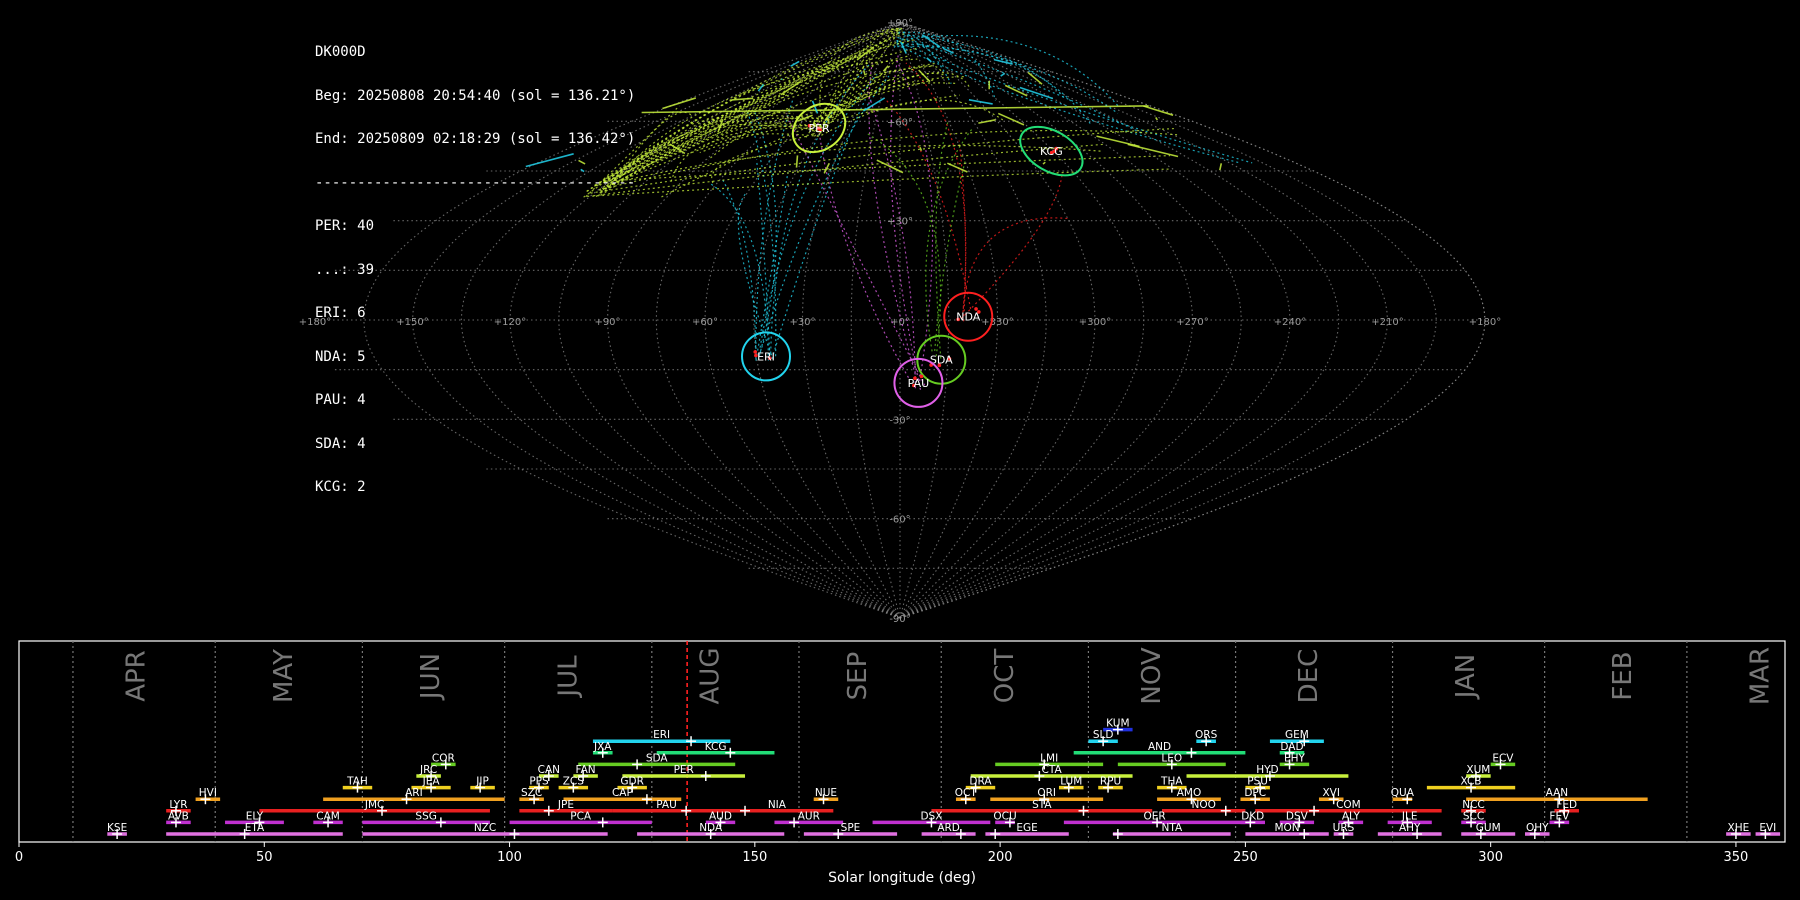 The height and width of the screenshot is (900, 1800). What do you see at coordinates (425, 816) in the screenshot?
I see `shower-label: SSG` at bounding box center [425, 816].